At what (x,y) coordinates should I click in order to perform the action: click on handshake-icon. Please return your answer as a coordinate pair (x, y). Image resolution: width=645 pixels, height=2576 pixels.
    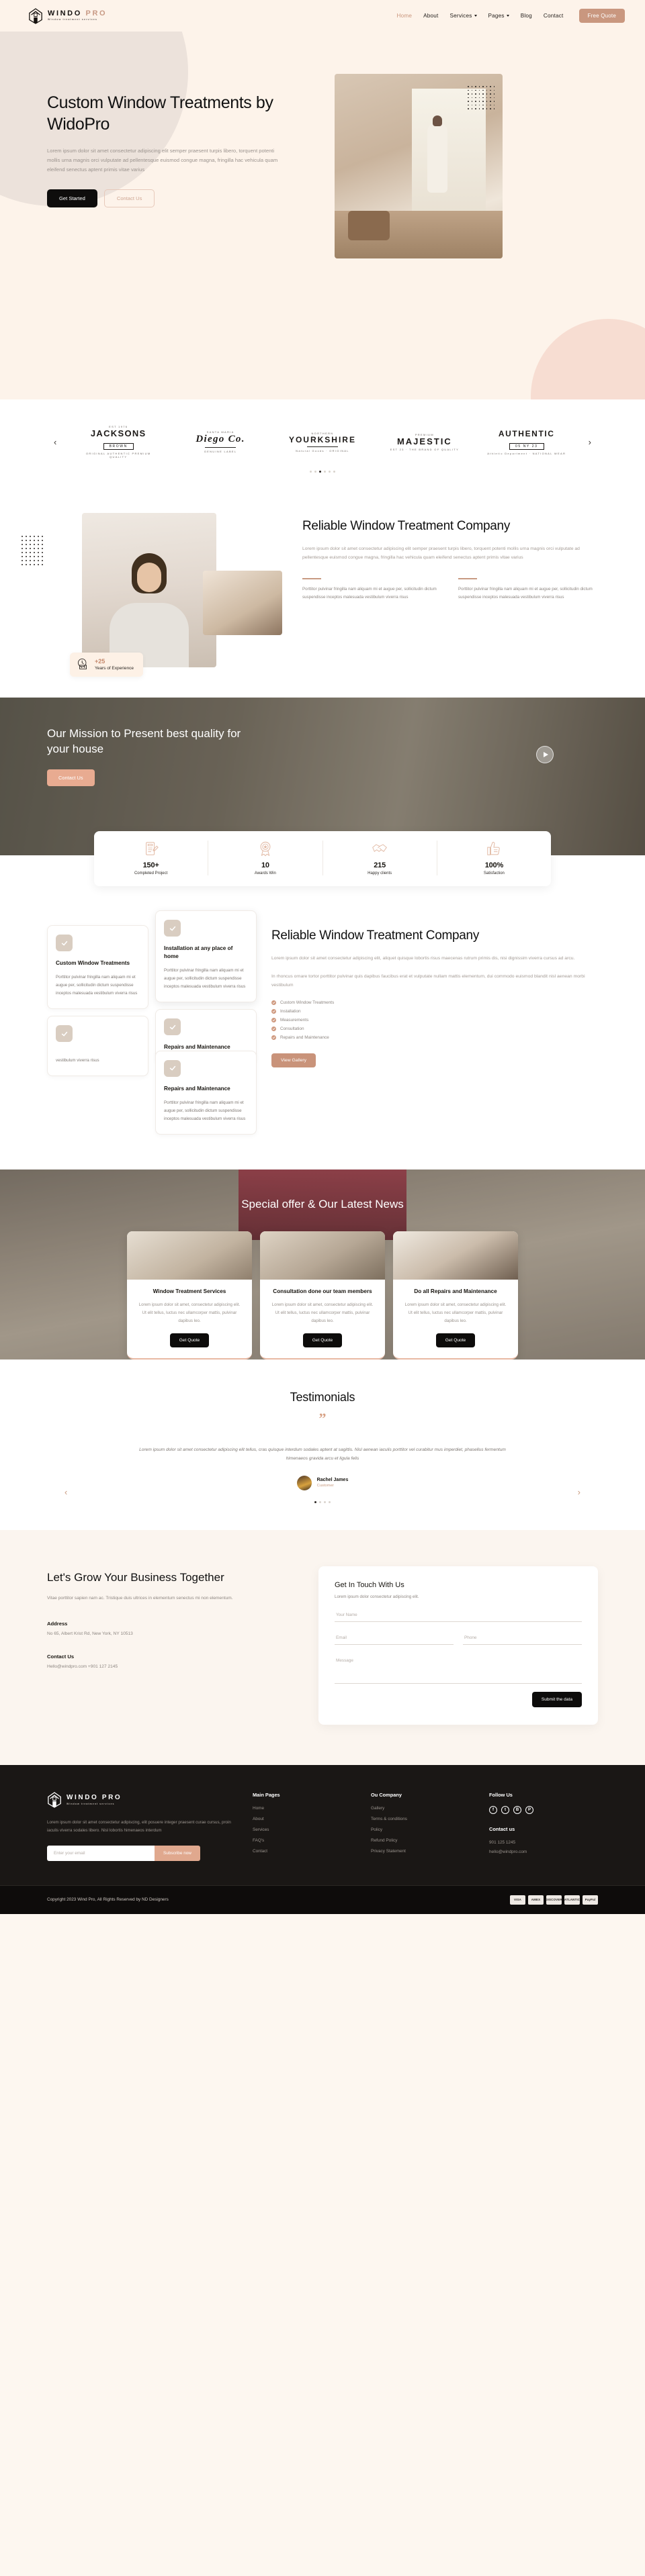
    Looking at the image, I should click on (380, 848).